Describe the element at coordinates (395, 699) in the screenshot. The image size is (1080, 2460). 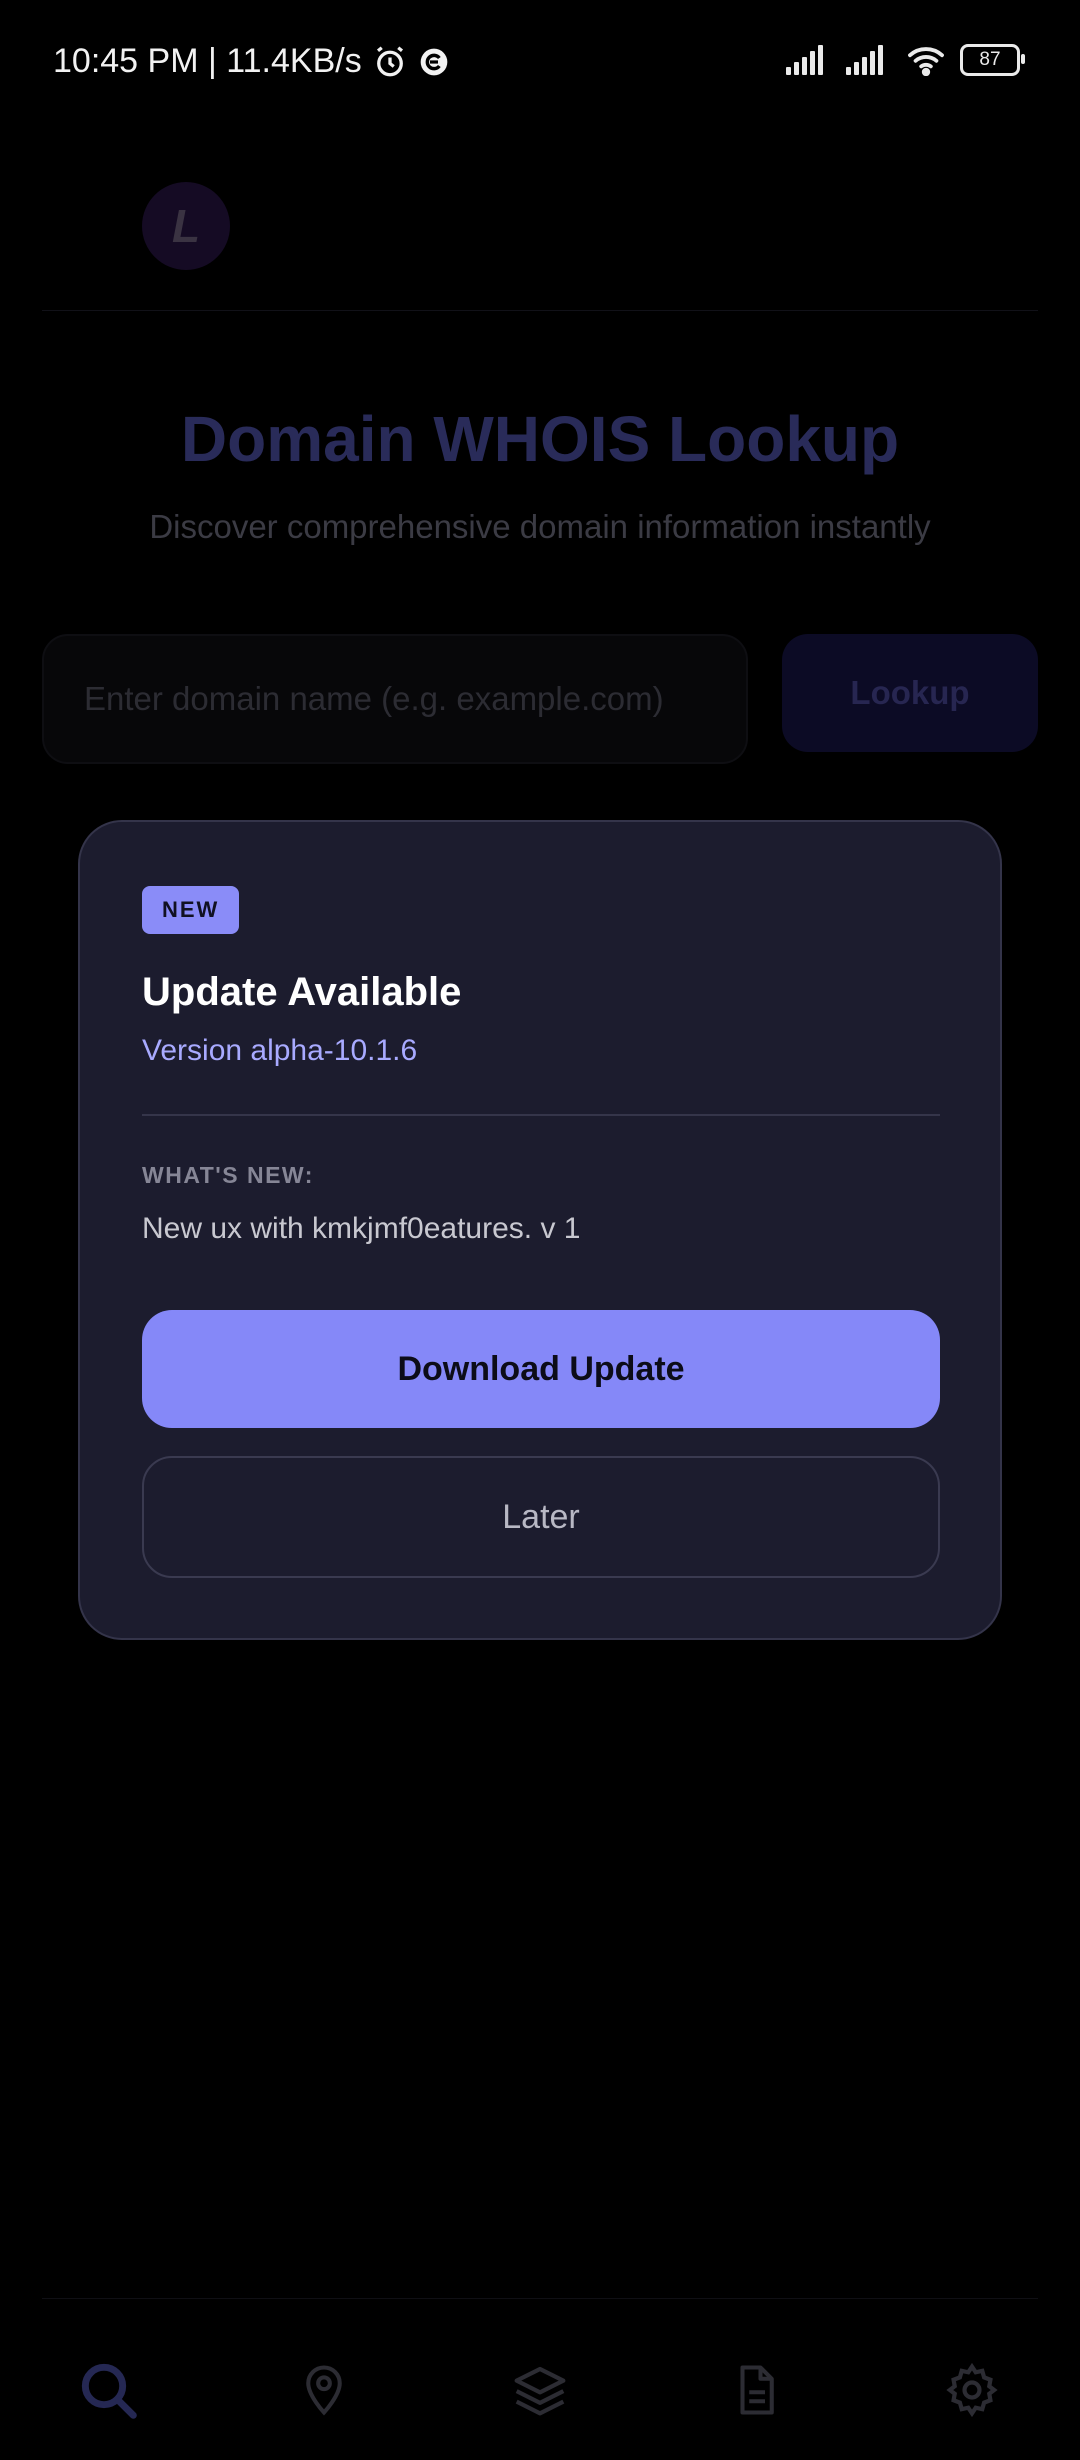
I see `domain-search-input` at that location.